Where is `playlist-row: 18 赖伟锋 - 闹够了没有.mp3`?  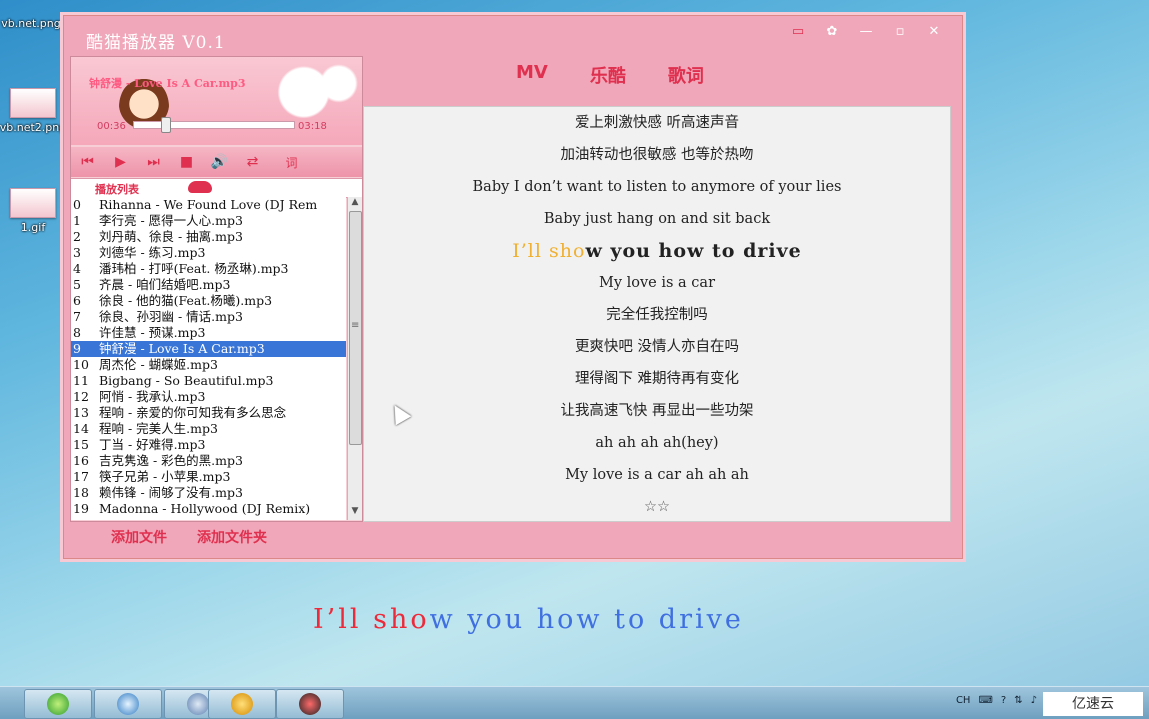
playlist-row: 18 赖伟锋 - 闹够了没有.mp3 is located at coordinates (208, 493).